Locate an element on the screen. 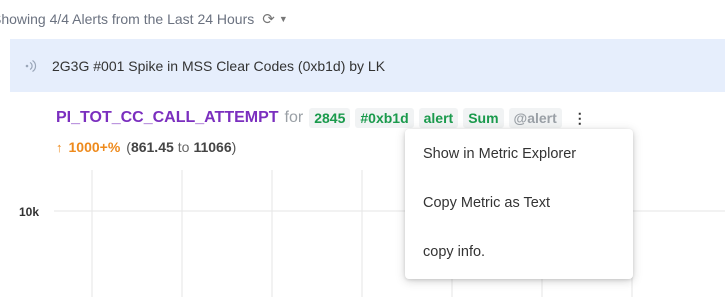  more-vertical-icon: ⋮ is located at coordinates (580, 118).